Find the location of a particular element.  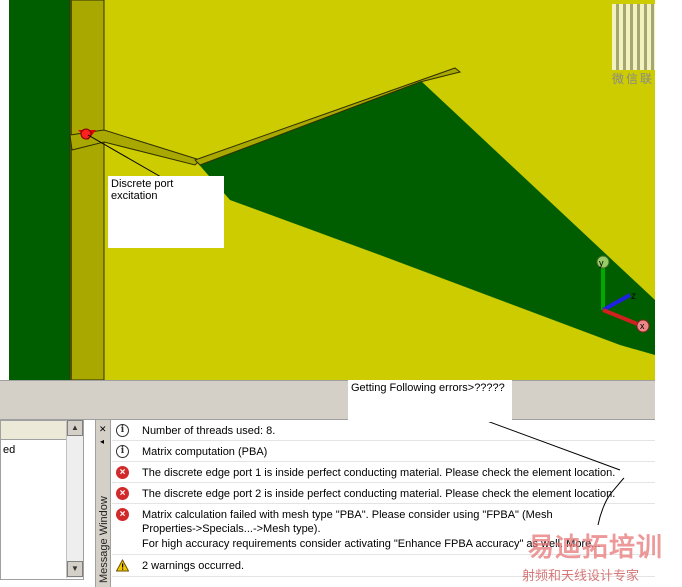

trace-edge is located at coordinates (71, 190).